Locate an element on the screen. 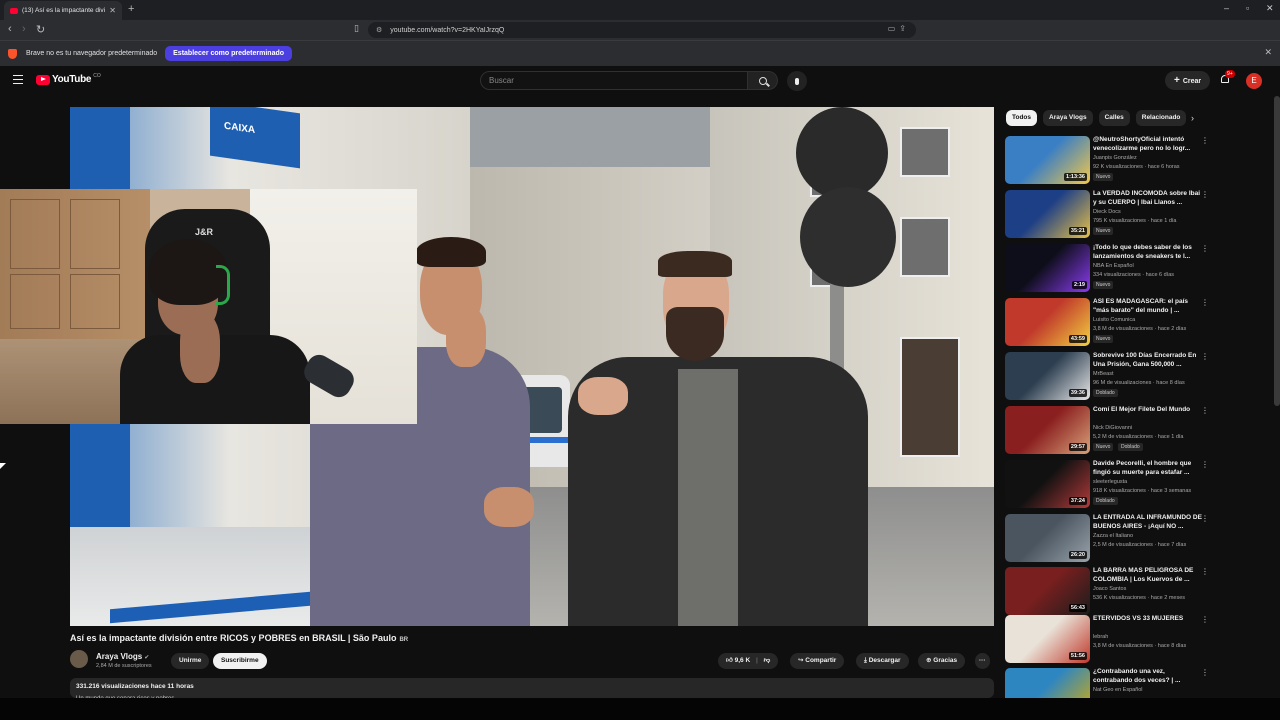  recommendation-title: Comí El Mejor Filete Del Mundo is located at coordinates (1148, 410).